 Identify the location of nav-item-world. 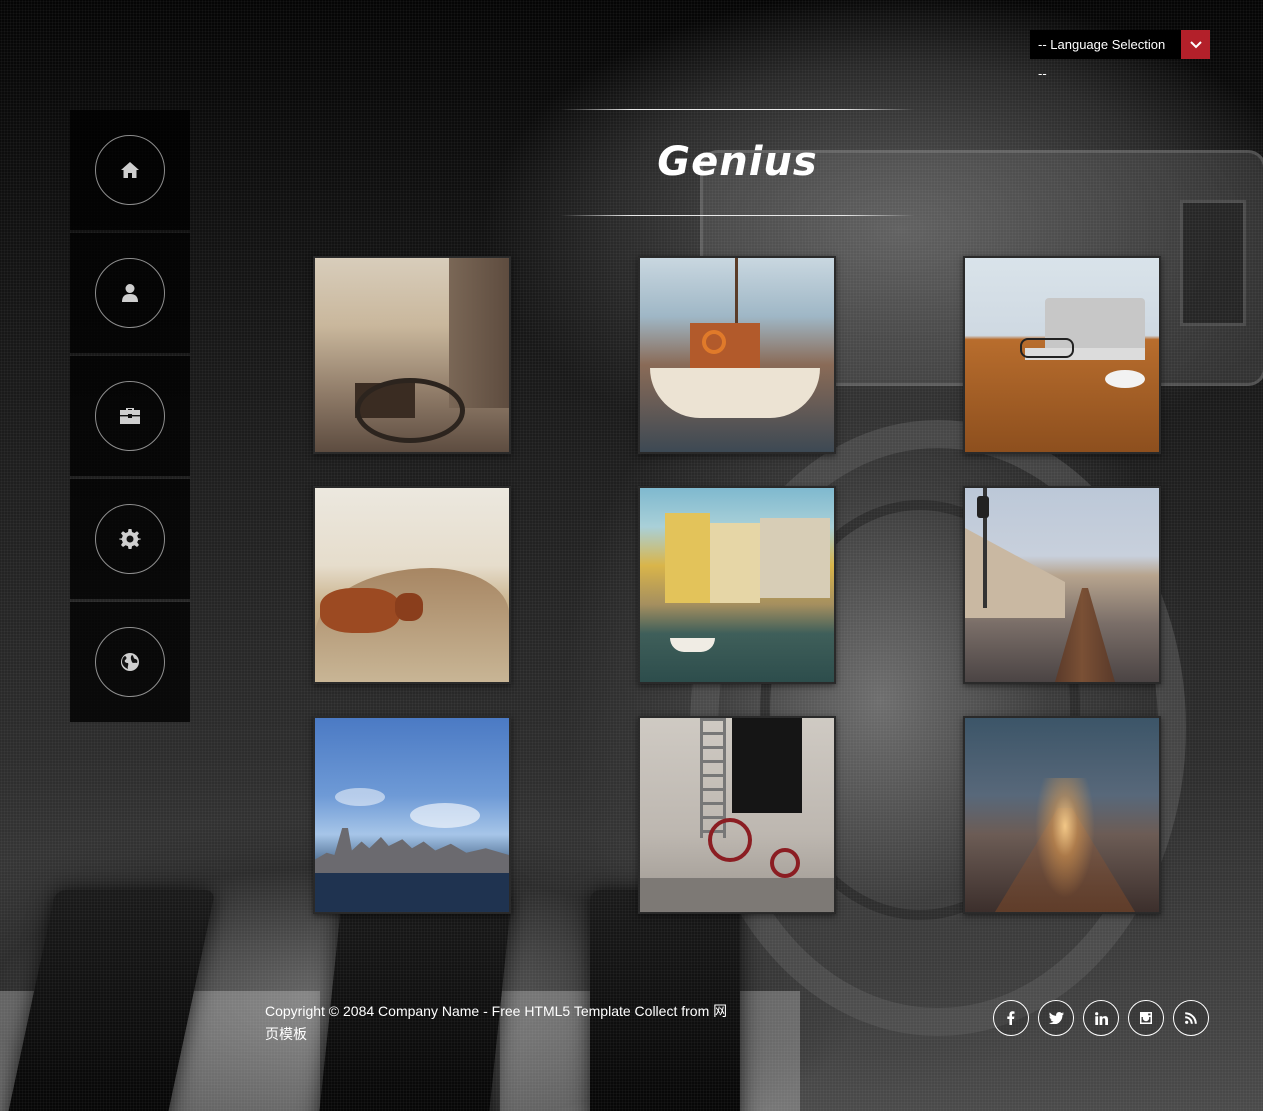
(130, 662).